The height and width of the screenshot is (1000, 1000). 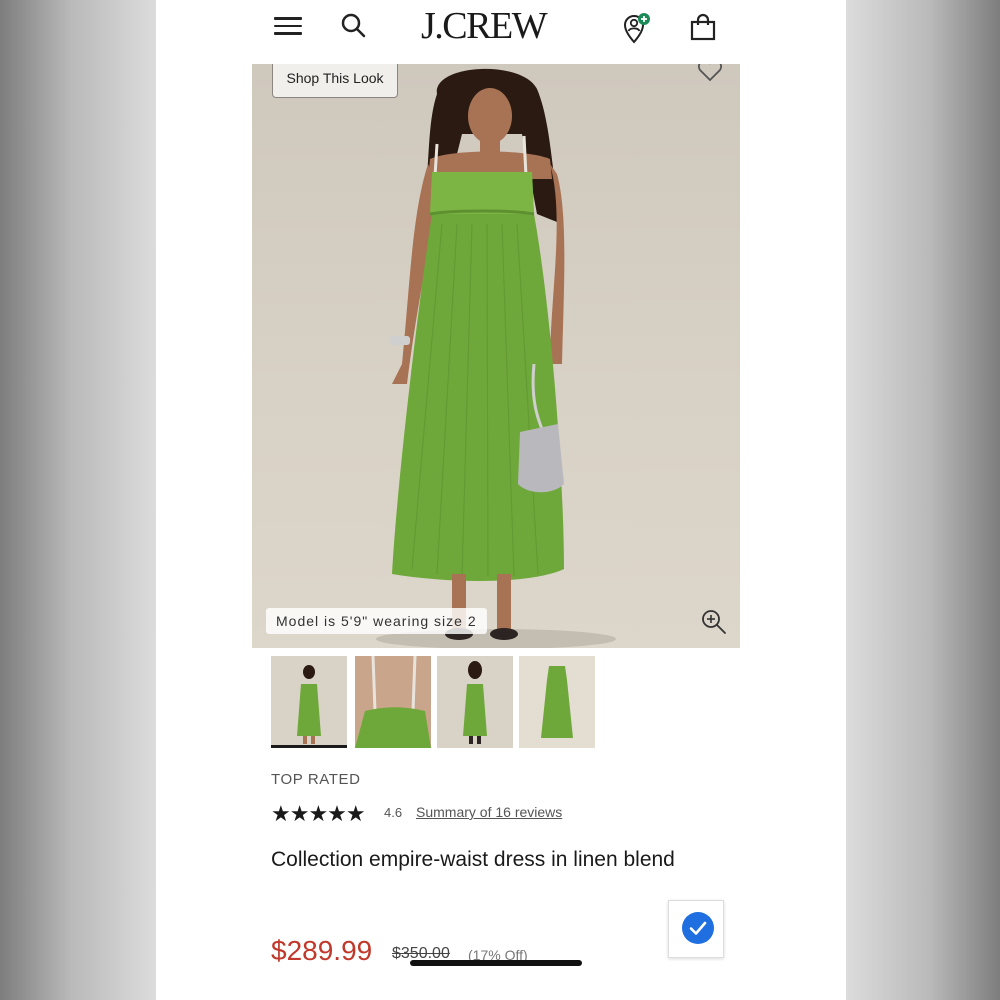 I want to click on jcrew-logo: J.CREW, so click(x=492, y=26).